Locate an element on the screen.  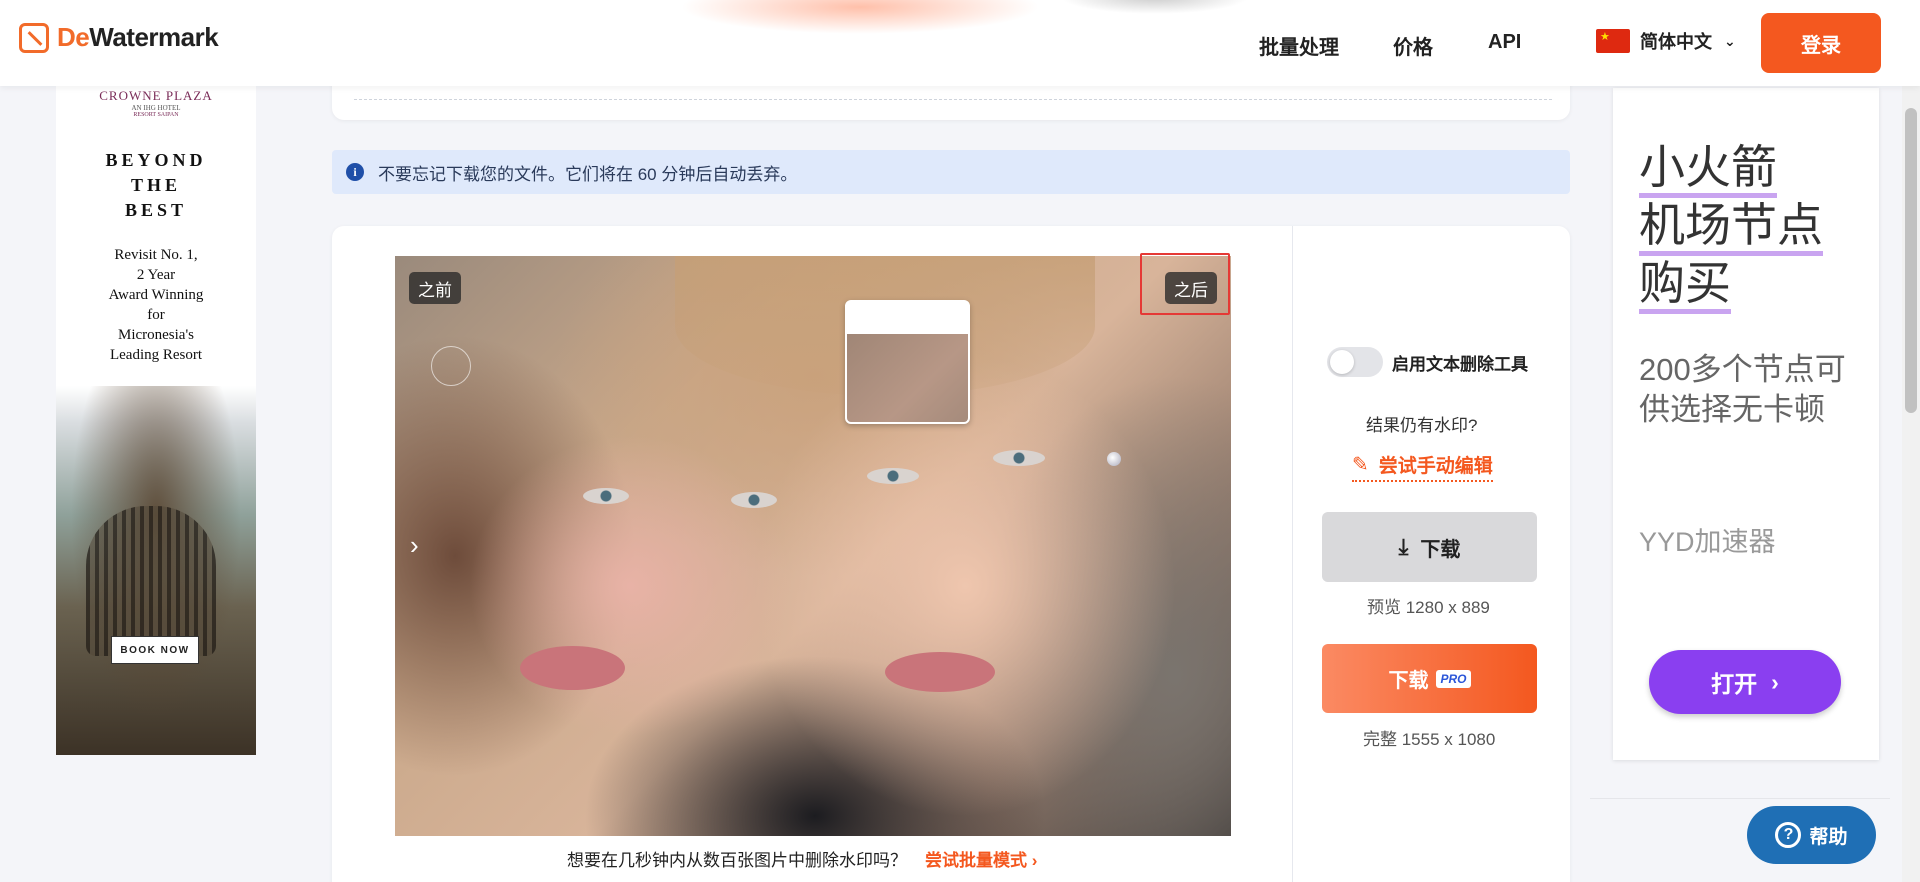
ad-brand-name: YYD加速器 is located at coordinates (1707, 542).